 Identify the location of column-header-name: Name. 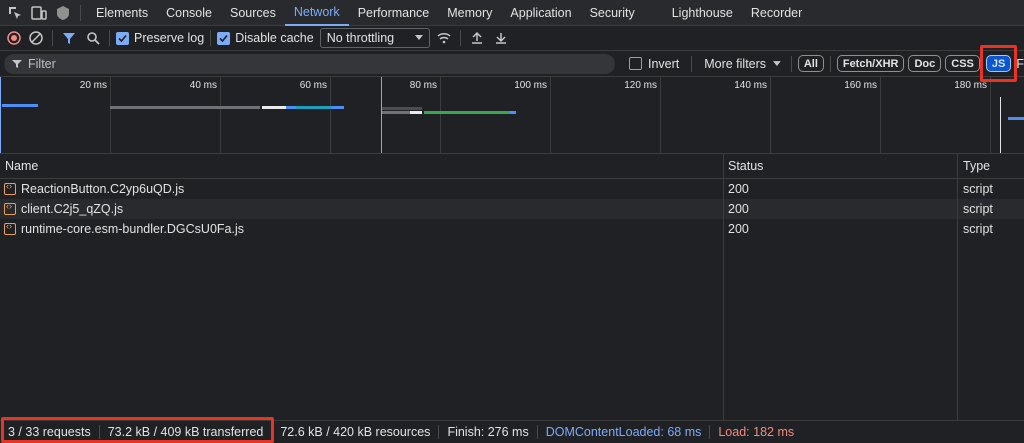
(21, 166).